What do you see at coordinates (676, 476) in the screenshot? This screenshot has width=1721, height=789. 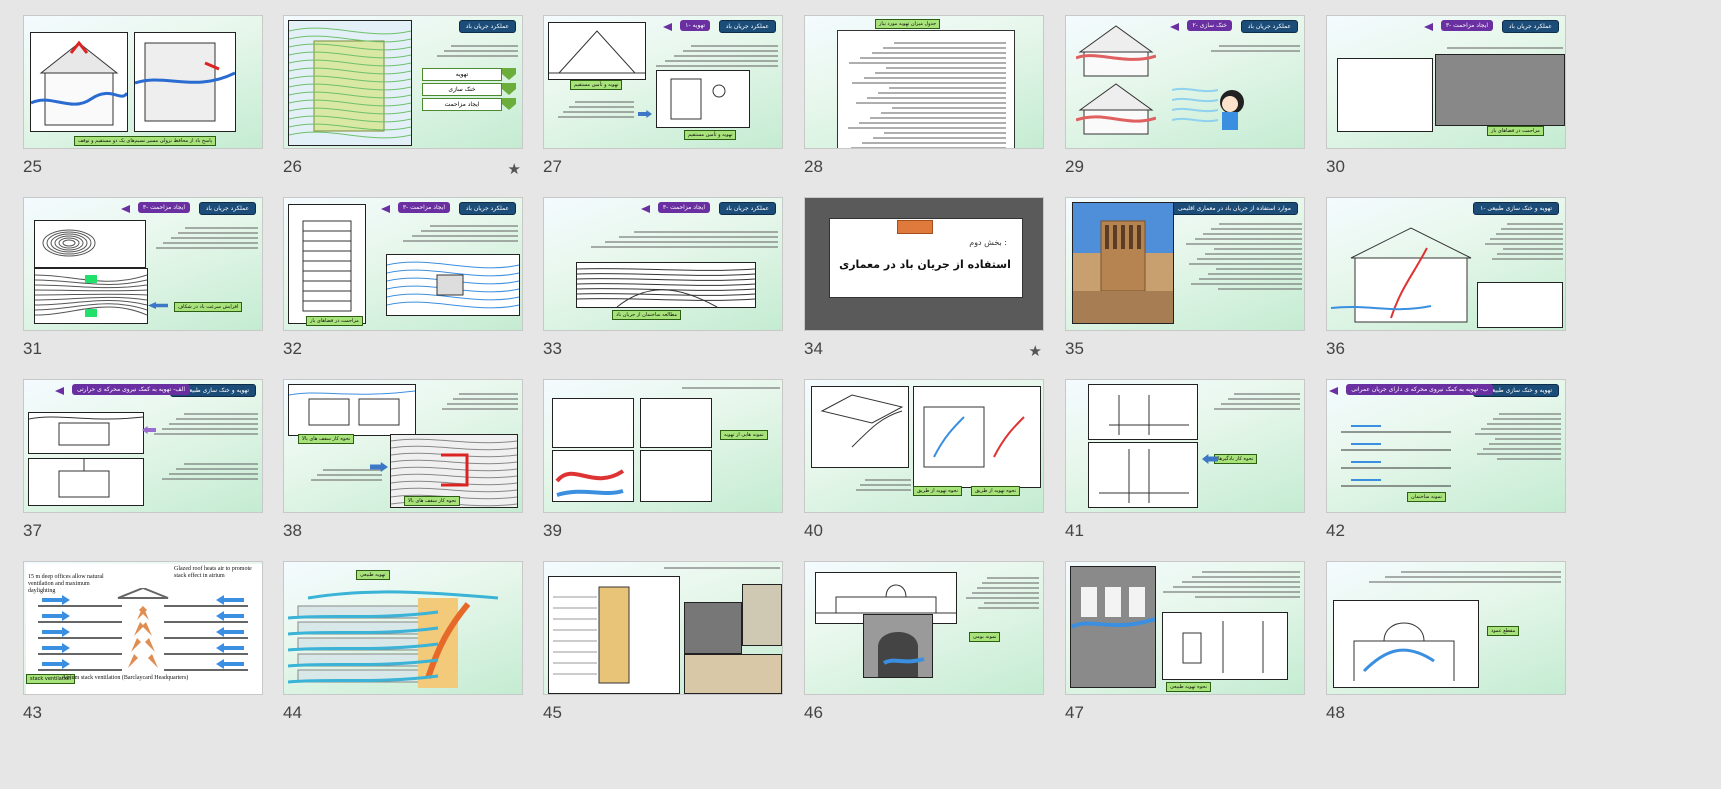 I see `airflow-sketch` at bounding box center [676, 476].